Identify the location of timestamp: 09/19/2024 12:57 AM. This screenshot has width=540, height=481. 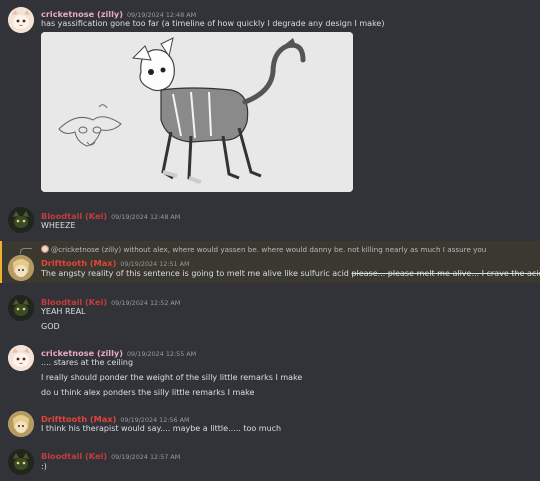
(146, 457).